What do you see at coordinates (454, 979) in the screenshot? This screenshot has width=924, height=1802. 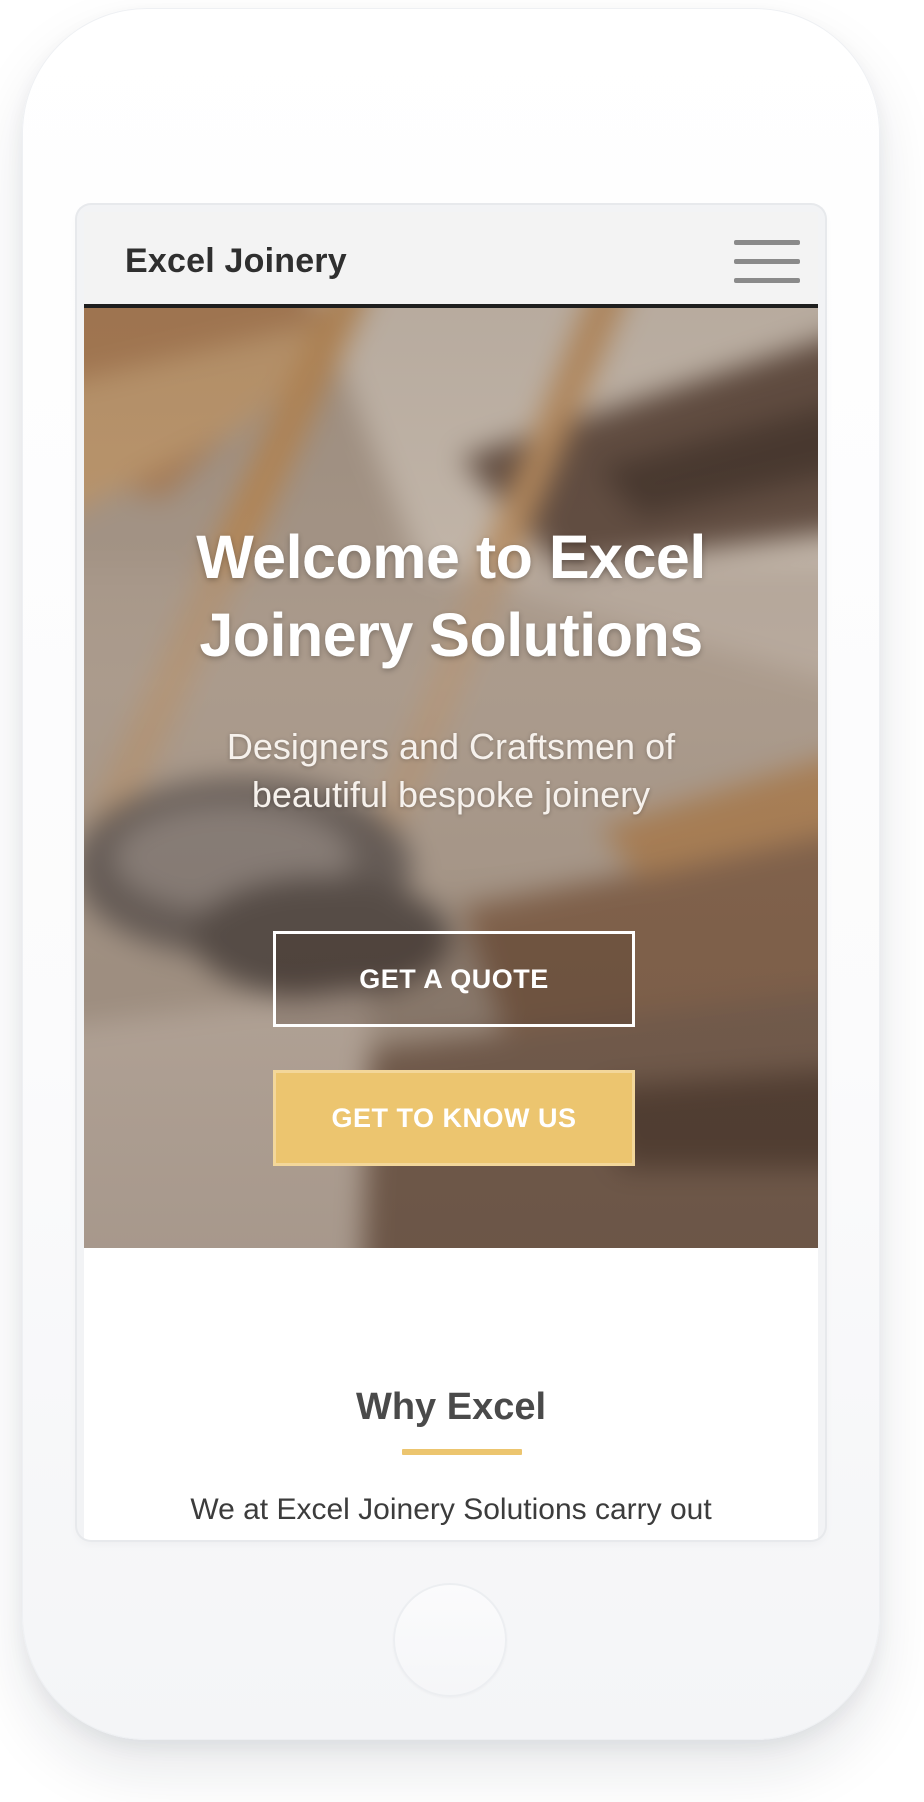 I see `get-a-quote-button: GET A QUOTE` at bounding box center [454, 979].